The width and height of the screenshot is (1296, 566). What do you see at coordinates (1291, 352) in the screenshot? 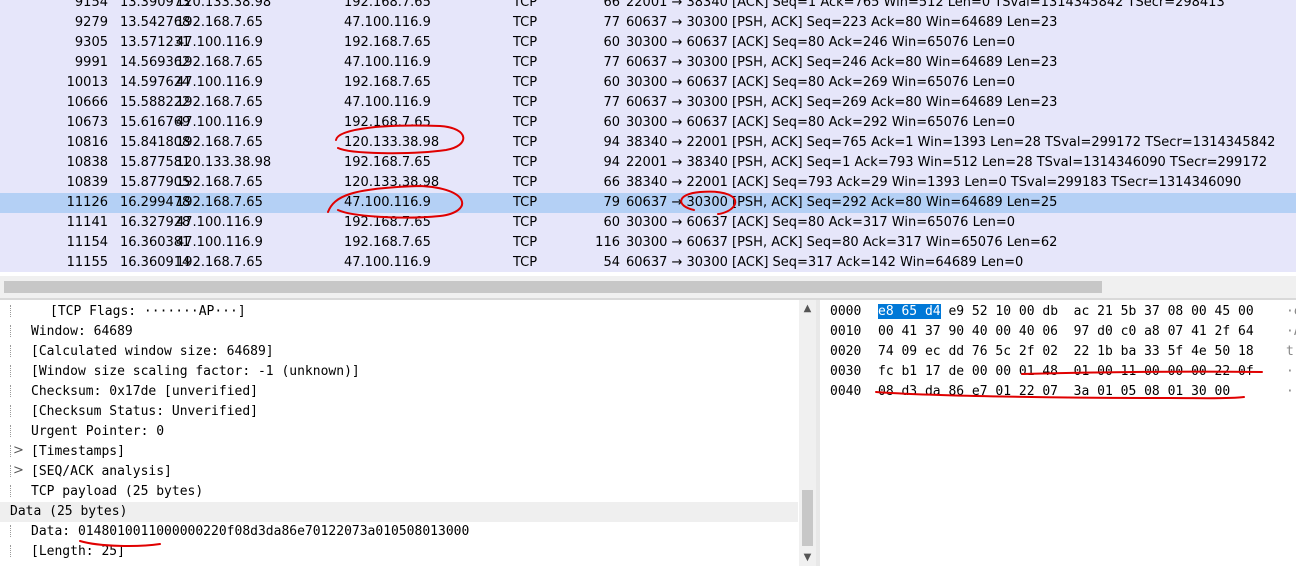
I see `bytes-ascii: t·` at bounding box center [1291, 352].